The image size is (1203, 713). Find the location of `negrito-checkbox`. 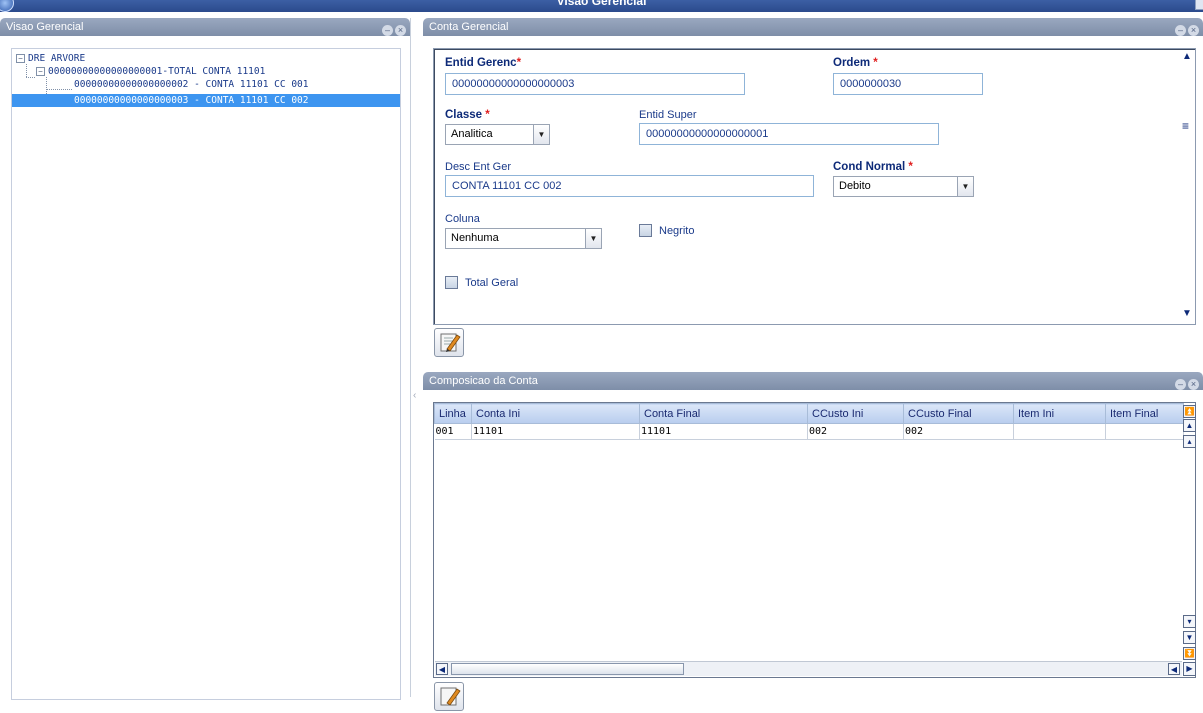

negrito-checkbox is located at coordinates (645, 230).